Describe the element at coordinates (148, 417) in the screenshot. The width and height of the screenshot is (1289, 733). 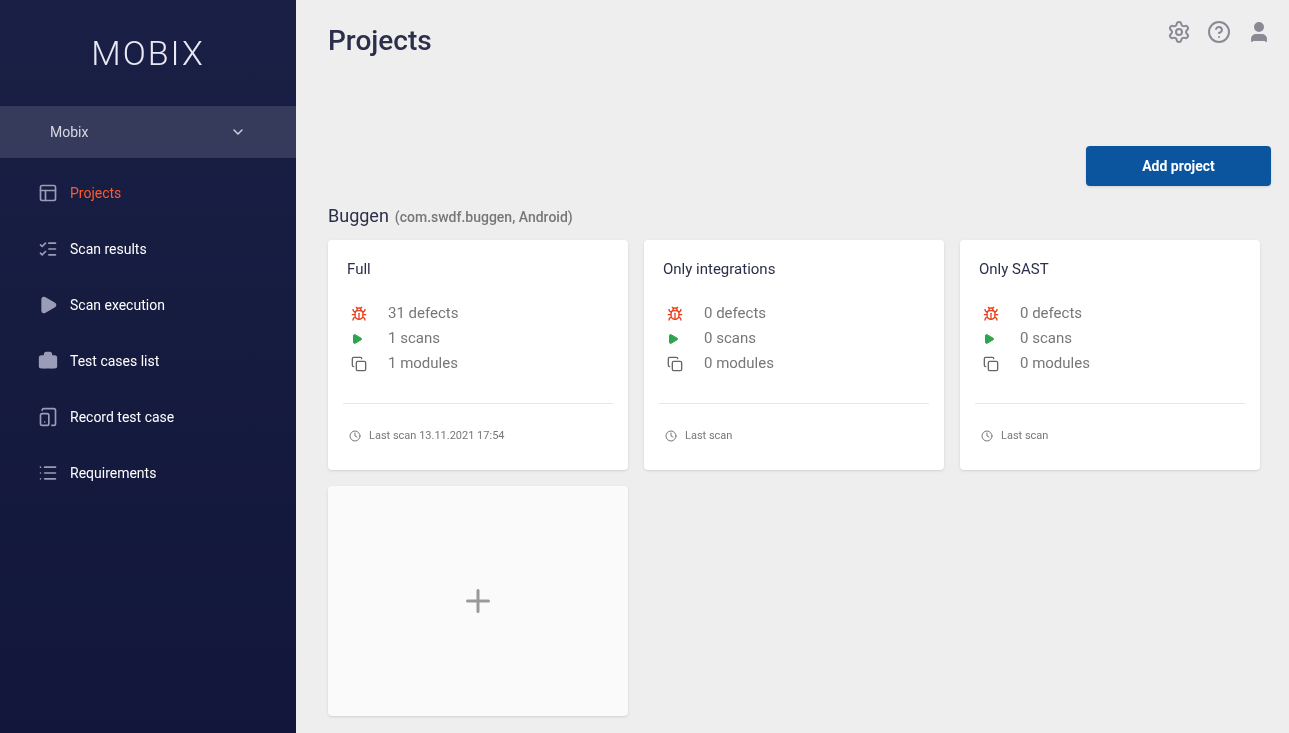
I see `nav-item: Record test case` at that location.